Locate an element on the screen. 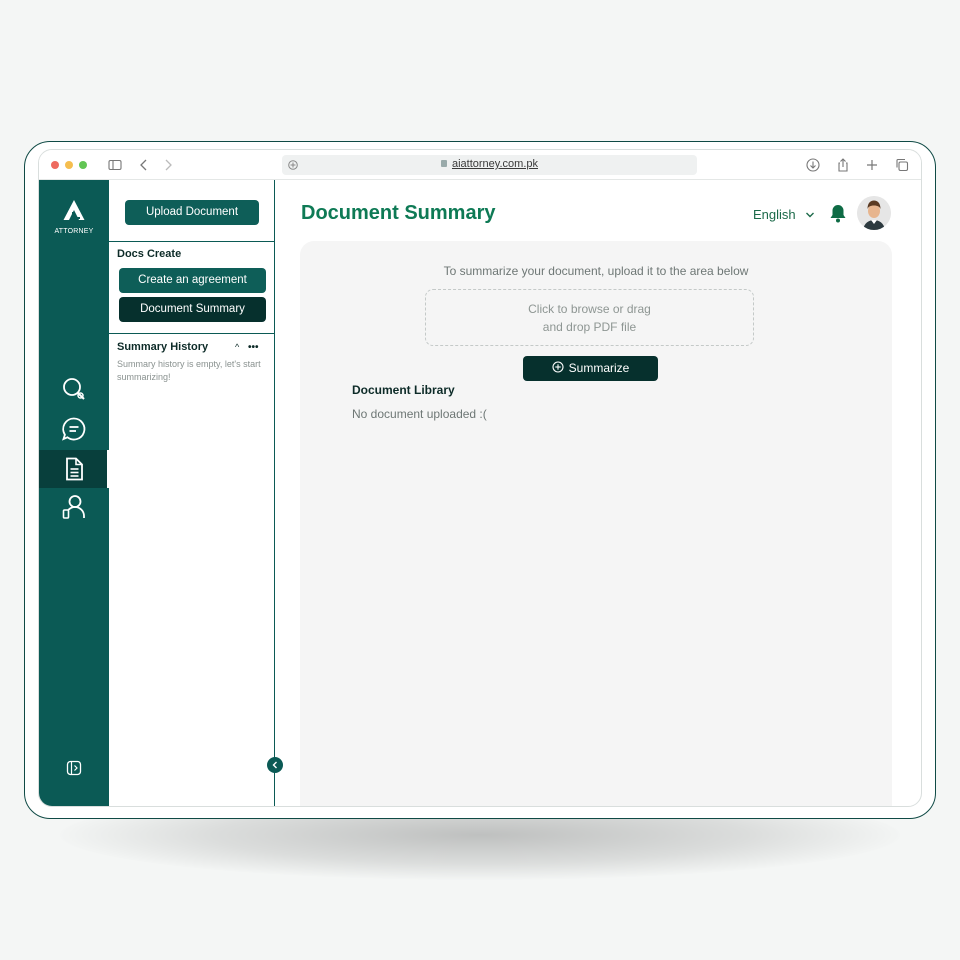 The width and height of the screenshot is (960, 960). tab-overview-icon is located at coordinates (902, 165).